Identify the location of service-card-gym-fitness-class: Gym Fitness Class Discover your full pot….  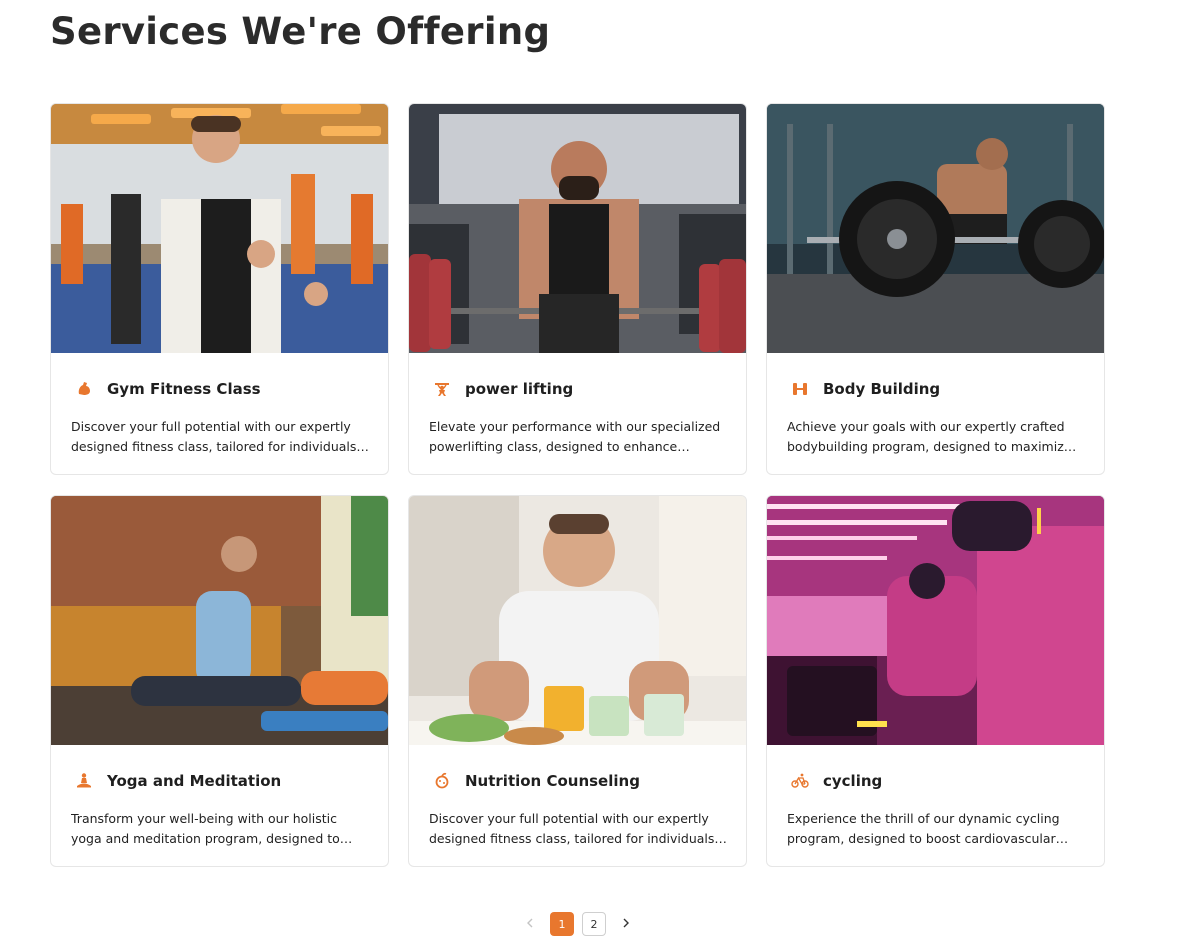
(219, 289).